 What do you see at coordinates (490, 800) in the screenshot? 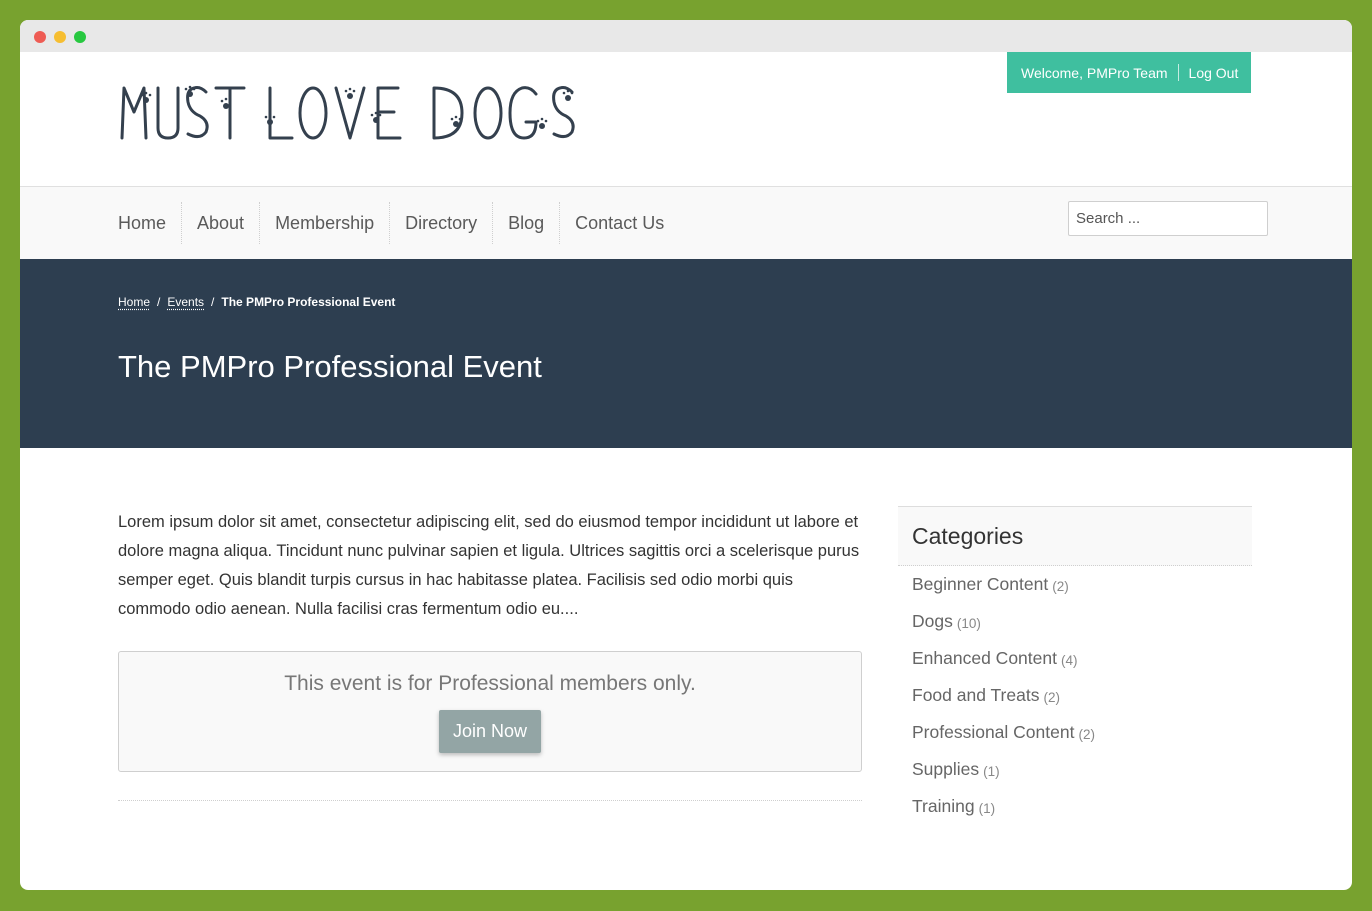
I see `content-divider` at bounding box center [490, 800].